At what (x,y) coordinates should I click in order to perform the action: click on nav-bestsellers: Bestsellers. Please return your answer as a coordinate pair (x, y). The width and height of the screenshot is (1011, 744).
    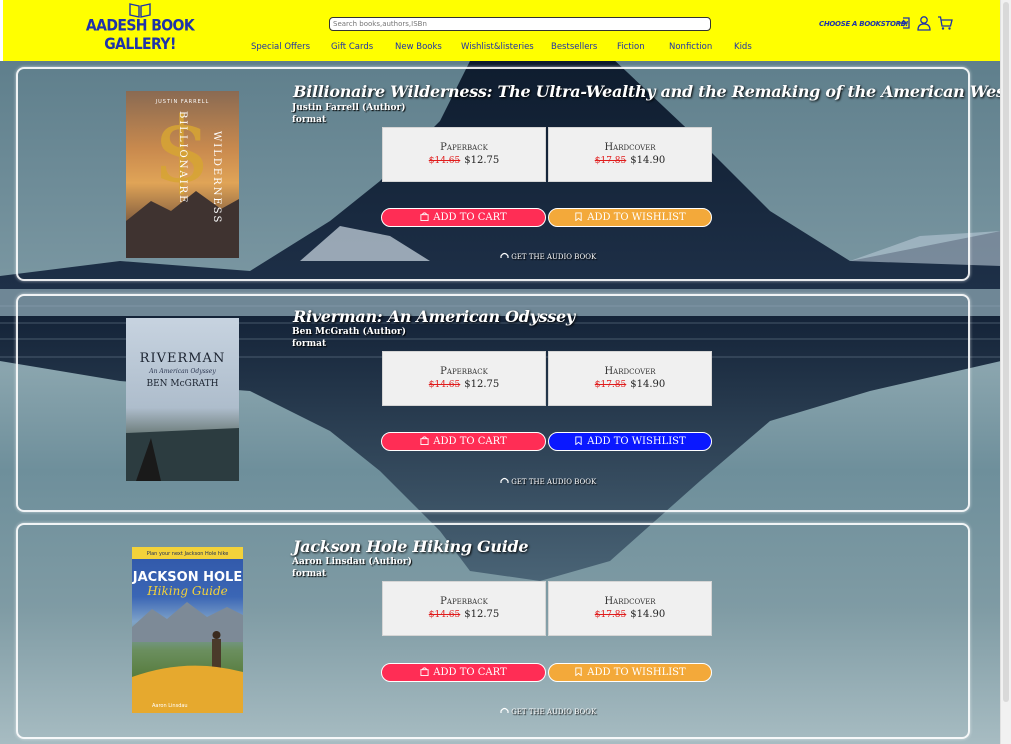
    Looking at the image, I should click on (574, 47).